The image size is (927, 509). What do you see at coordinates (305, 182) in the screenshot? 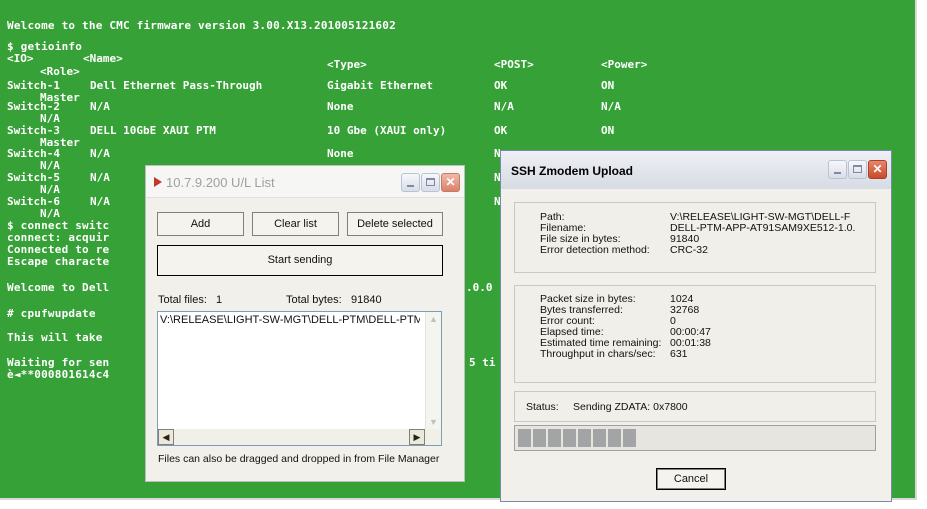
I see `ul-list-titlebar: 10.7.9.200 U/L List ✕` at bounding box center [305, 182].